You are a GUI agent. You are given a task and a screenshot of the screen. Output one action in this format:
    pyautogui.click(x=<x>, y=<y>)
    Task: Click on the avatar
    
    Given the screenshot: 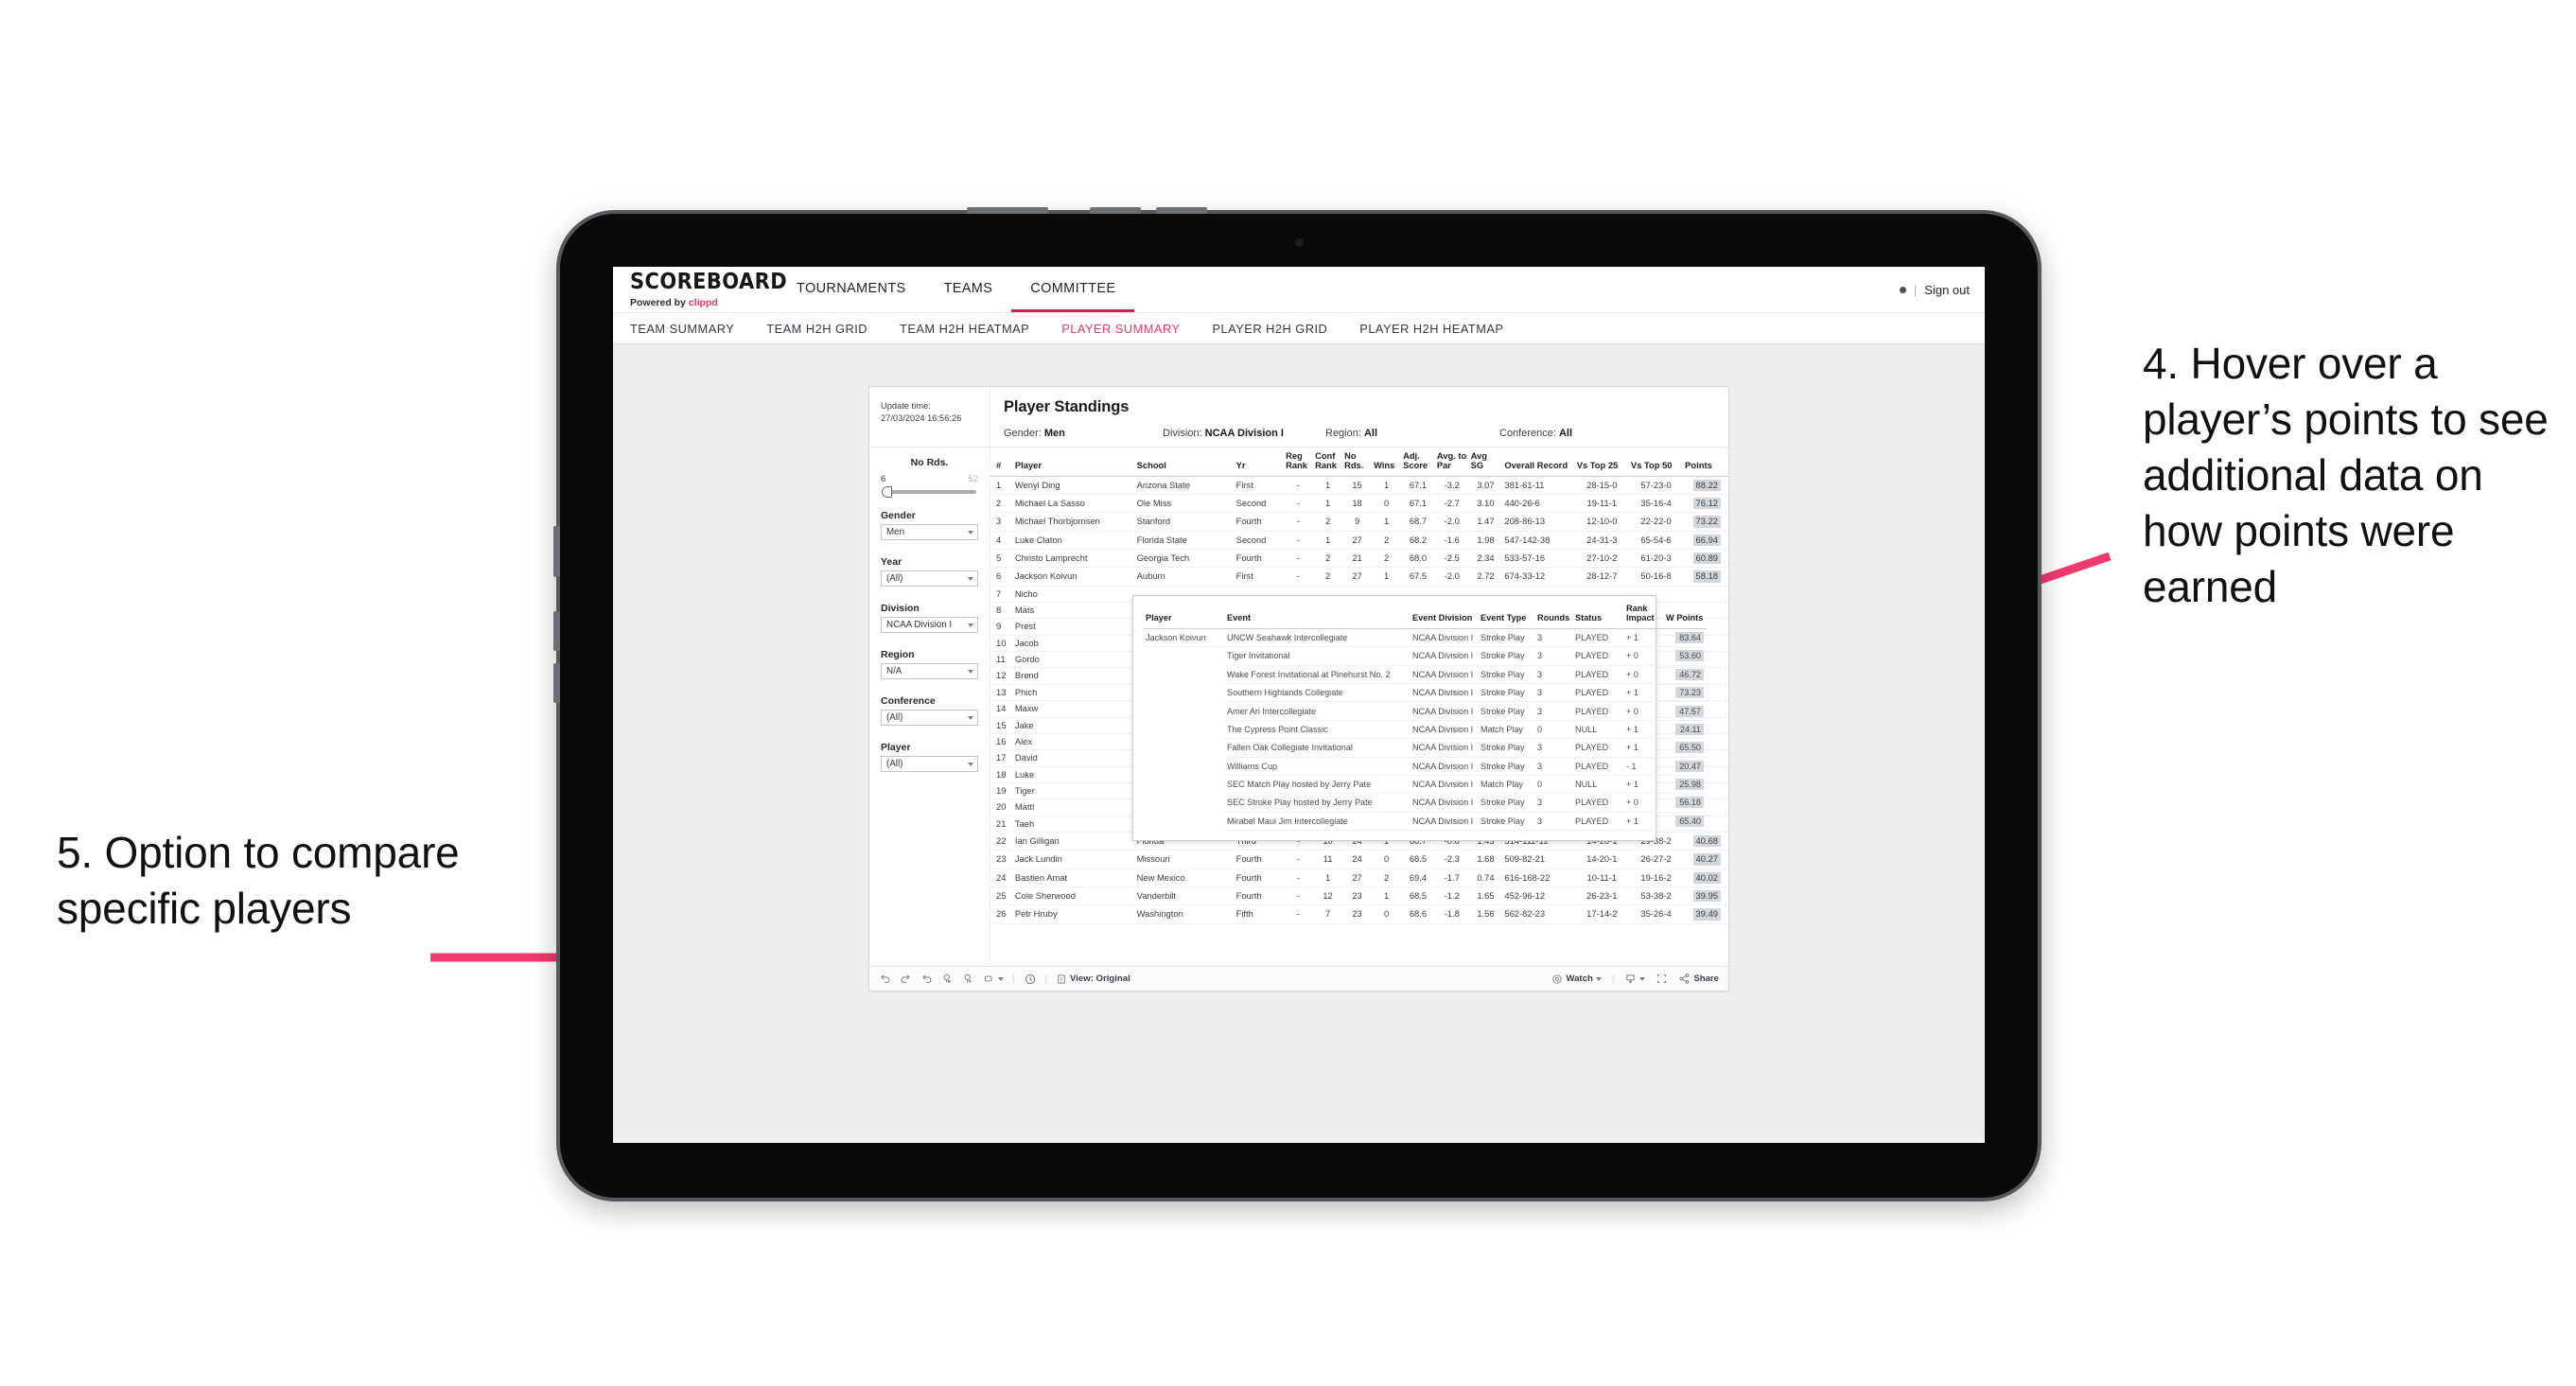 What is the action you would take?
    pyautogui.click(x=1903, y=289)
    